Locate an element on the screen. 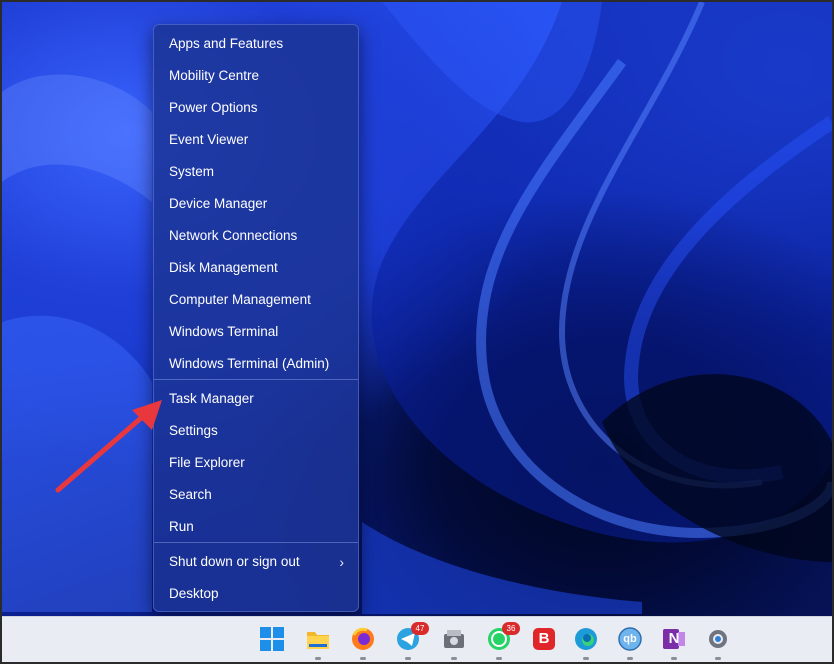  menu-item-label: Windows Terminal is located at coordinates (224, 331).